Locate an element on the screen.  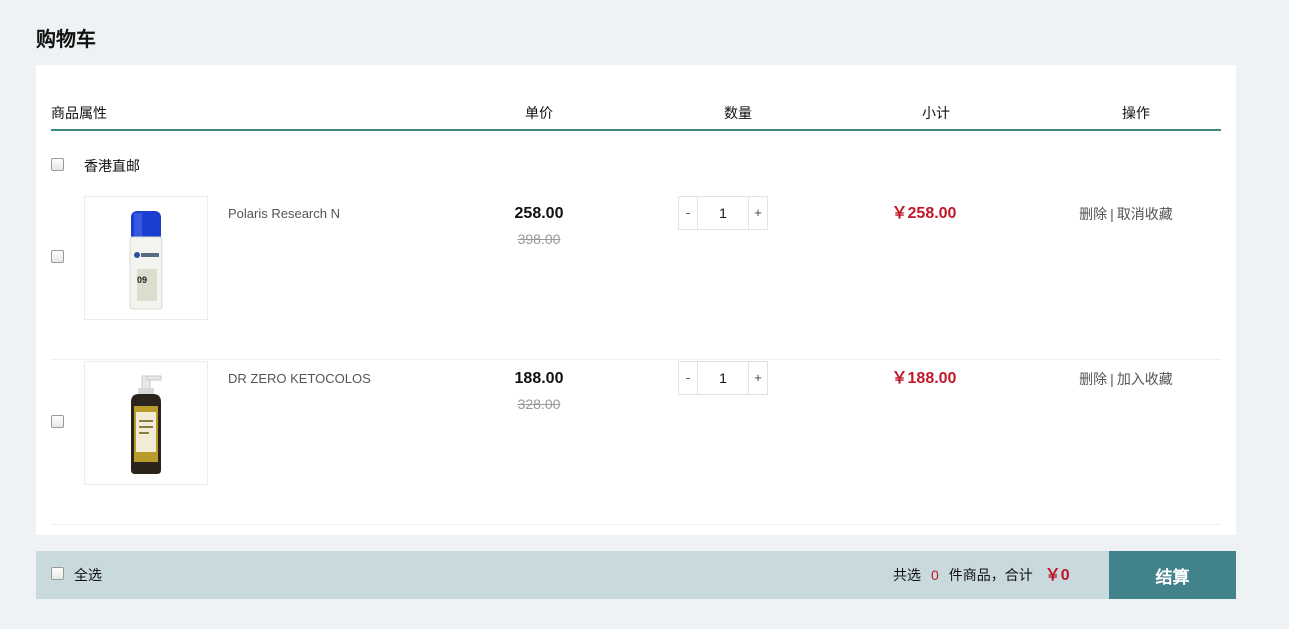
item-subtotal: ￥188.00 is located at coordinates (924, 378).